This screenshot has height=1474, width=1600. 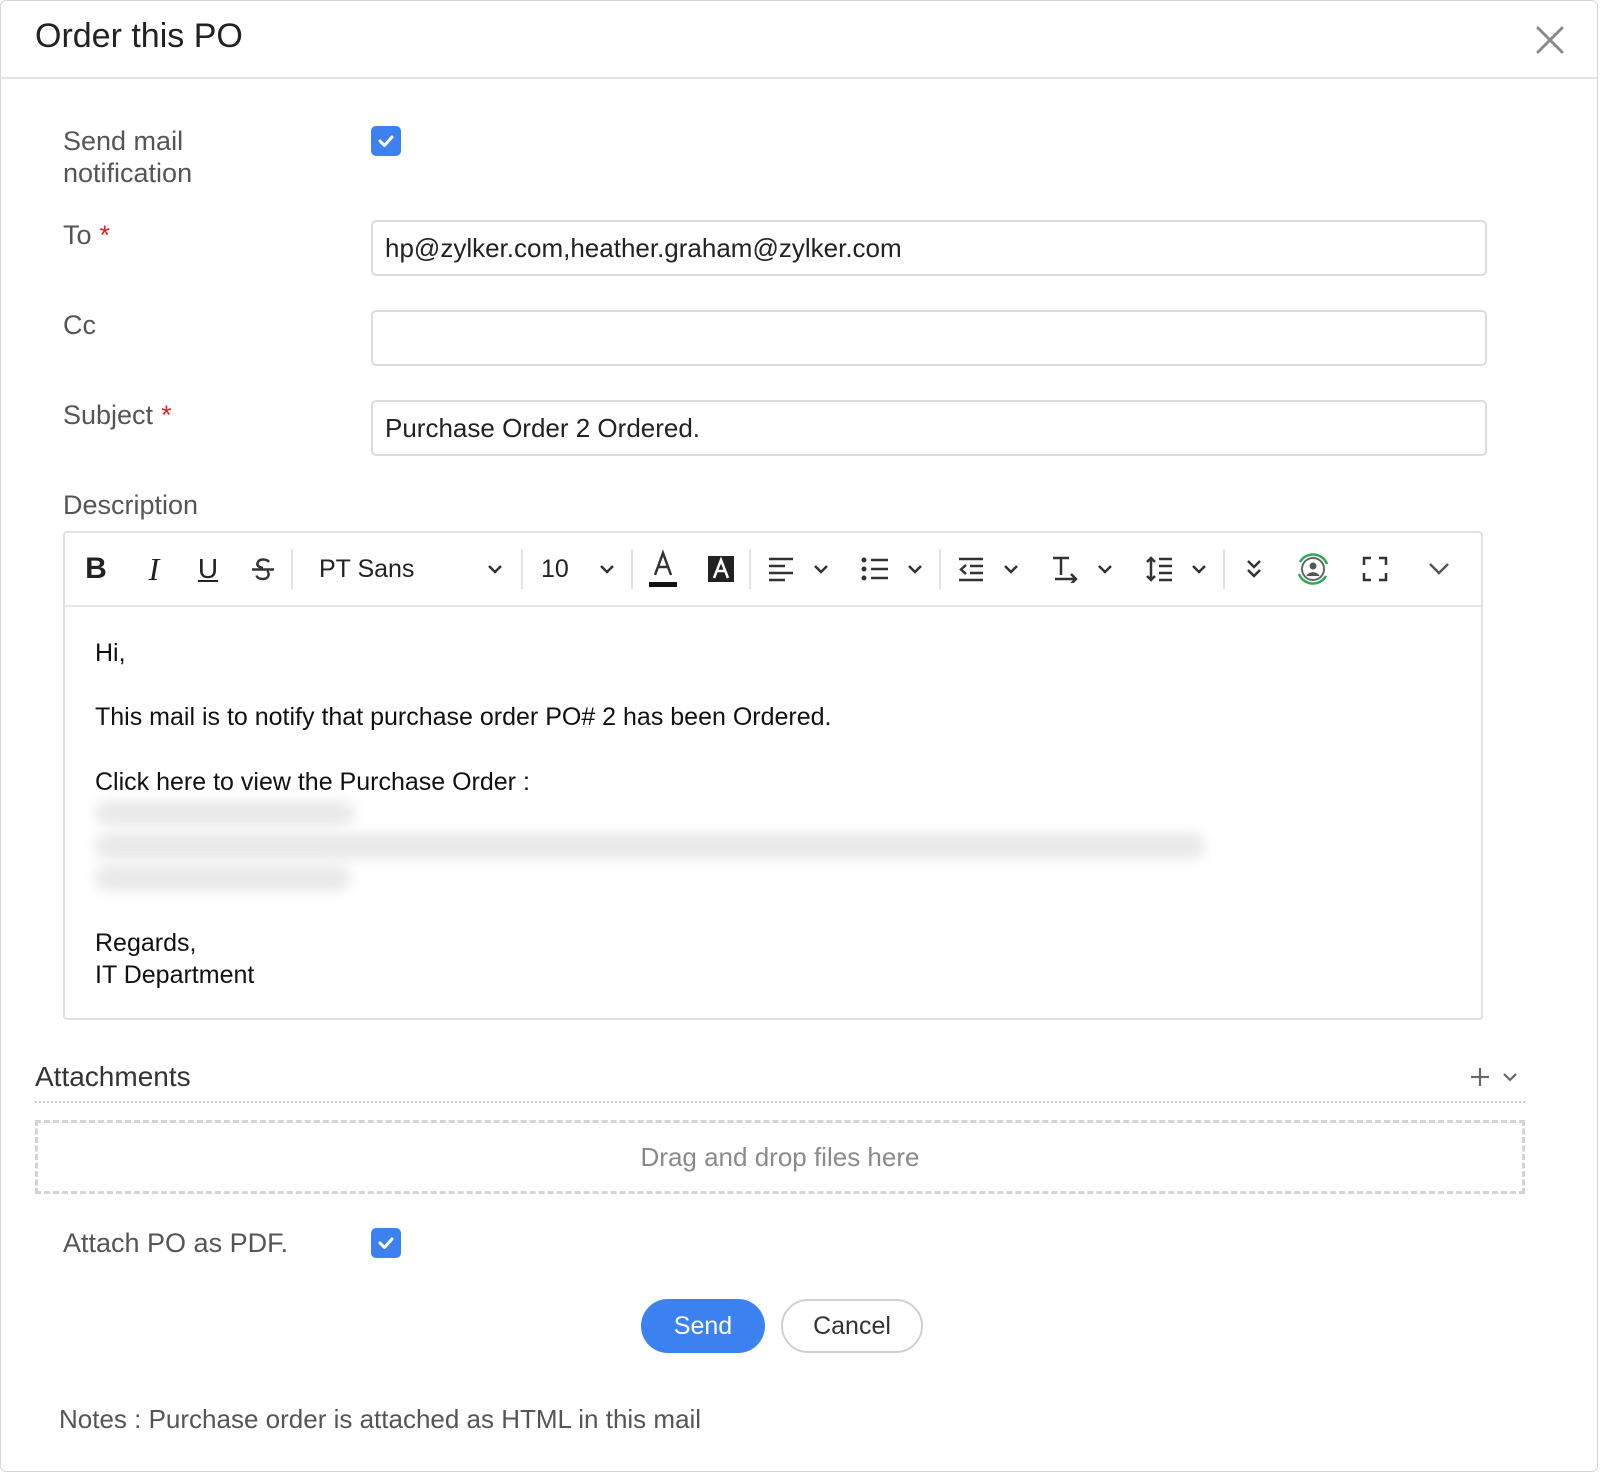 I want to click on send-mail-label-line1: Send mail, so click(x=123, y=141).